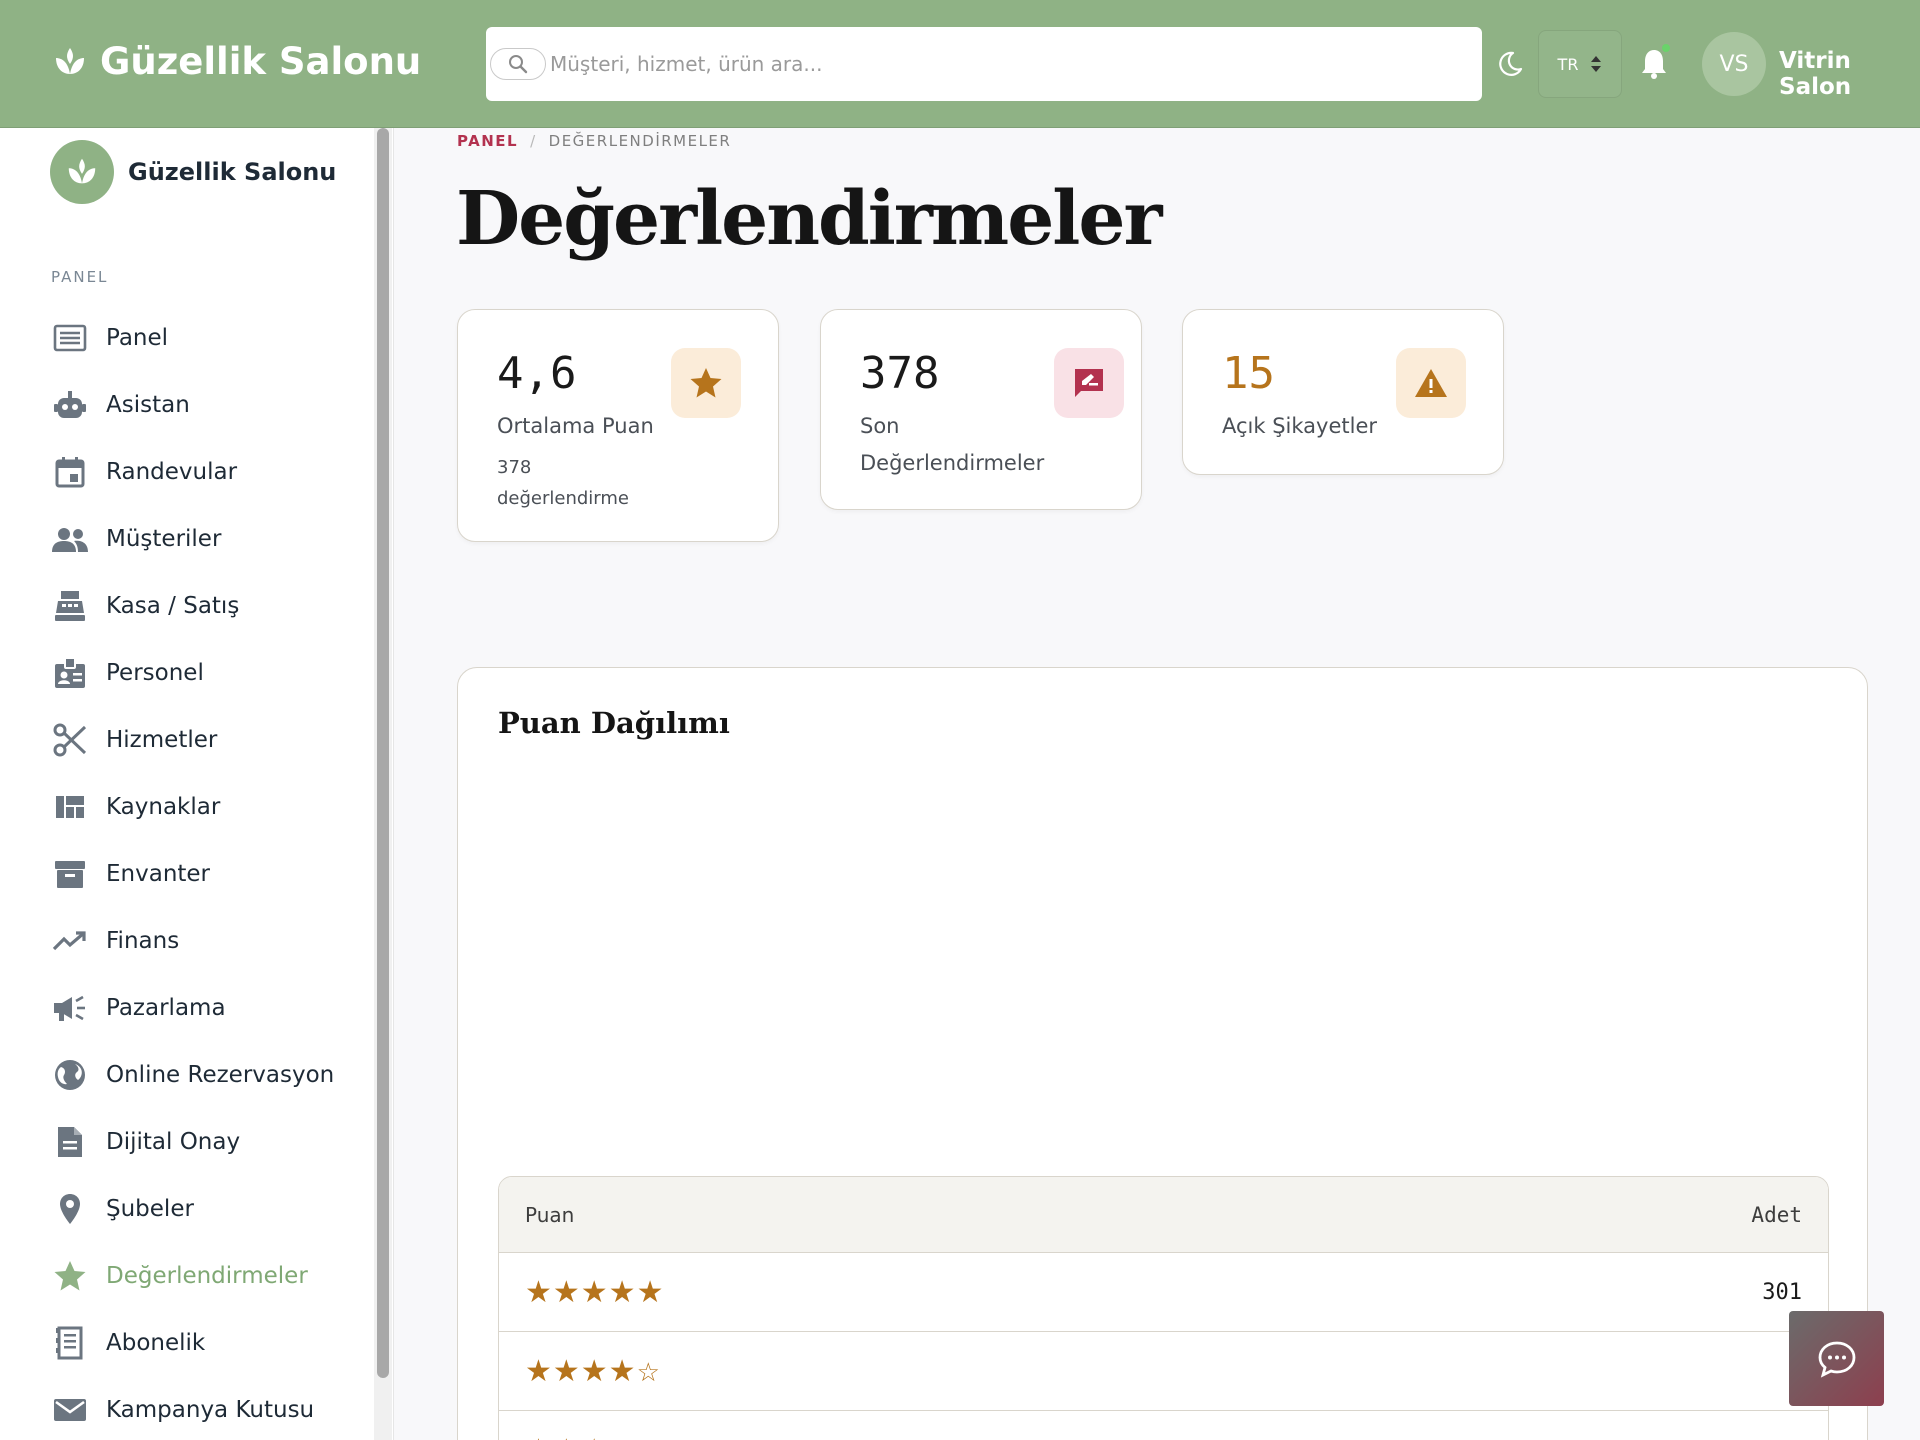 This screenshot has width=1920, height=1440. I want to click on rating-stars-3: ★★★☆☆, so click(591, 1436).